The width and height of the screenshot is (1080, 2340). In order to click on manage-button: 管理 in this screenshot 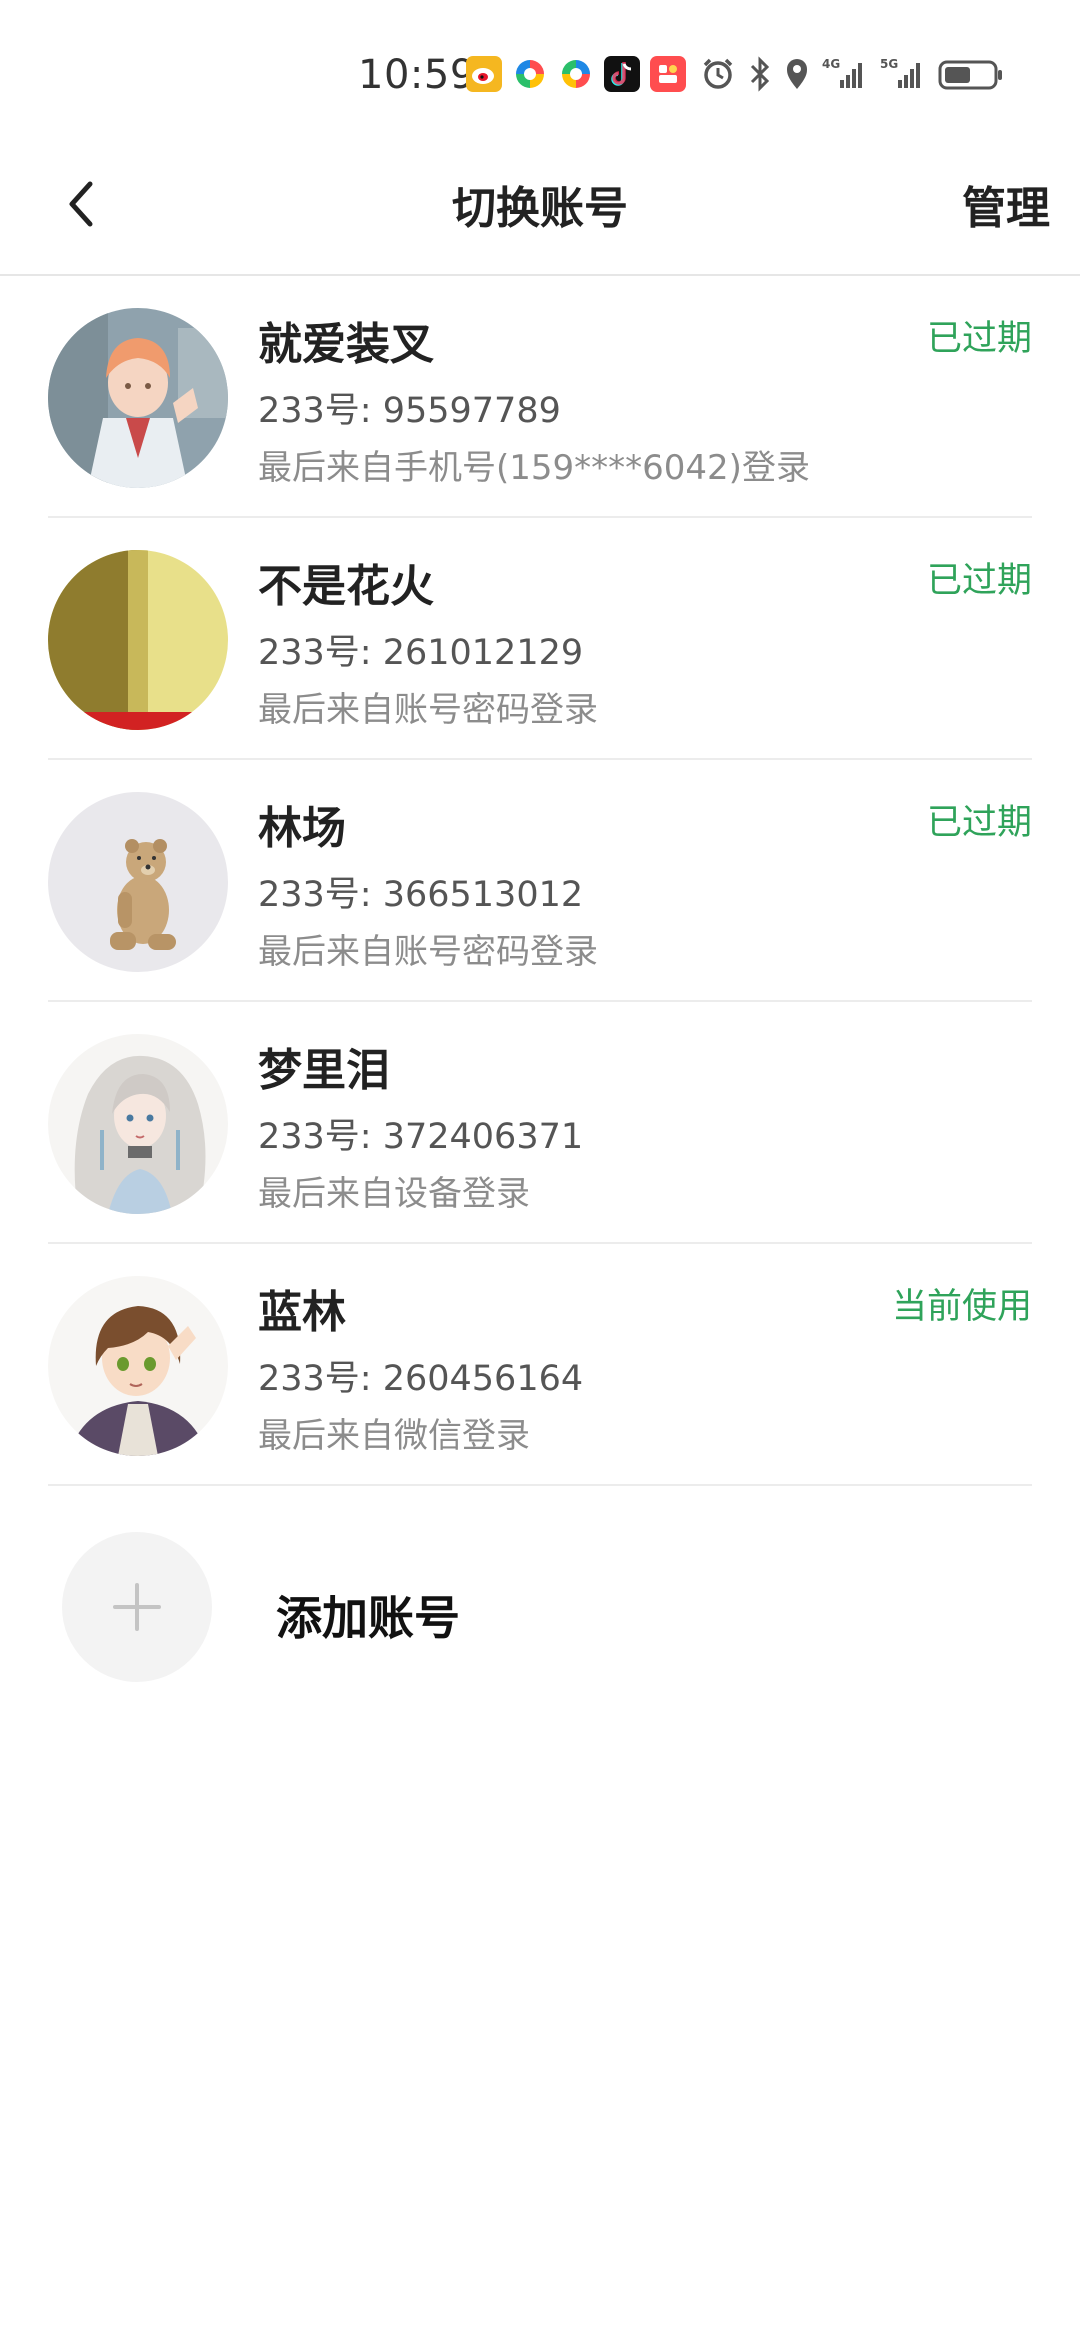, I will do `click(1006, 204)`.